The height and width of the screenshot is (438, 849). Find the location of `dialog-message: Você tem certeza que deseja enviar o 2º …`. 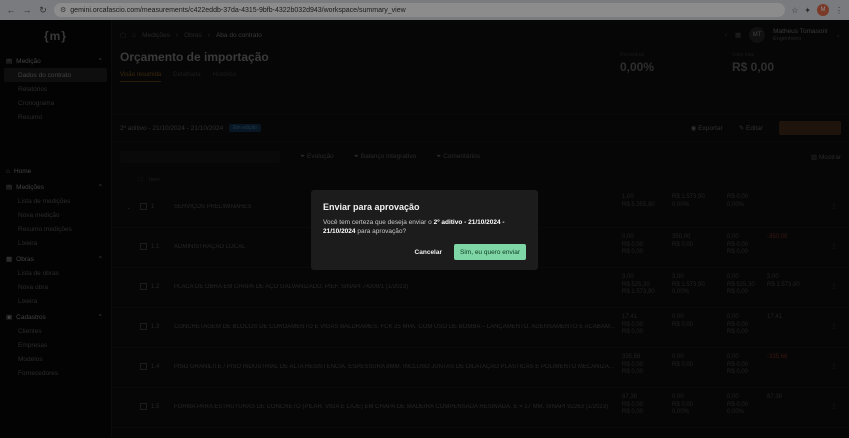

dialog-message: Você tem certeza que deseja enviar o 2º … is located at coordinates (414, 227).